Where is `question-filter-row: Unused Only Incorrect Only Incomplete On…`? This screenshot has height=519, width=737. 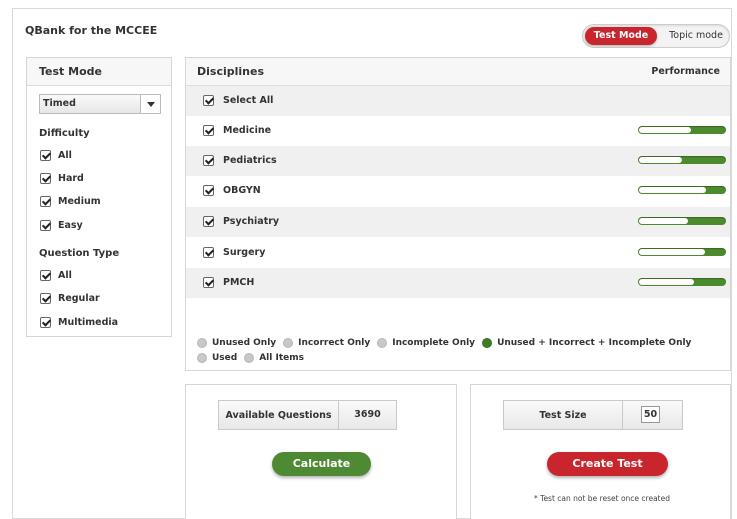 question-filter-row: Unused Only Incorrect Only Incomplete On… is located at coordinates (447, 343).